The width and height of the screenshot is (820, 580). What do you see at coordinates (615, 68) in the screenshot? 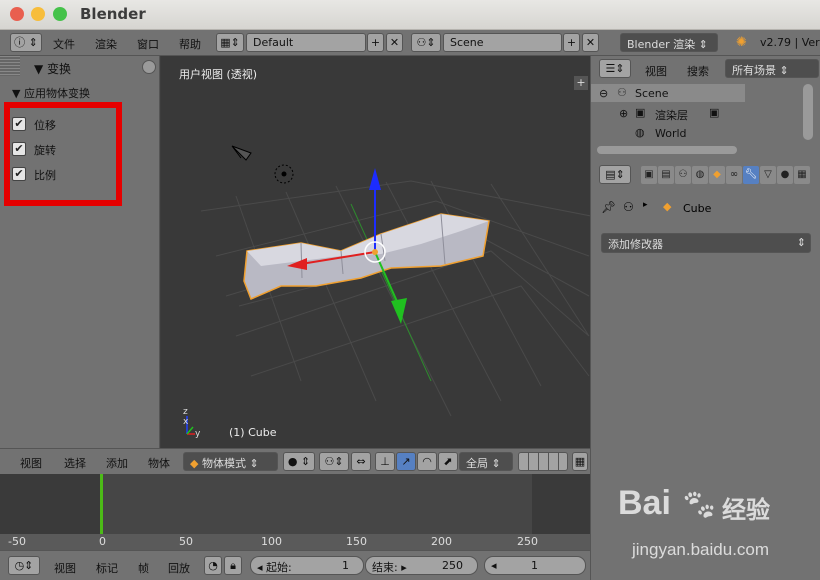
I see `outliner-editor-icon: ☰⇕` at bounding box center [615, 68].